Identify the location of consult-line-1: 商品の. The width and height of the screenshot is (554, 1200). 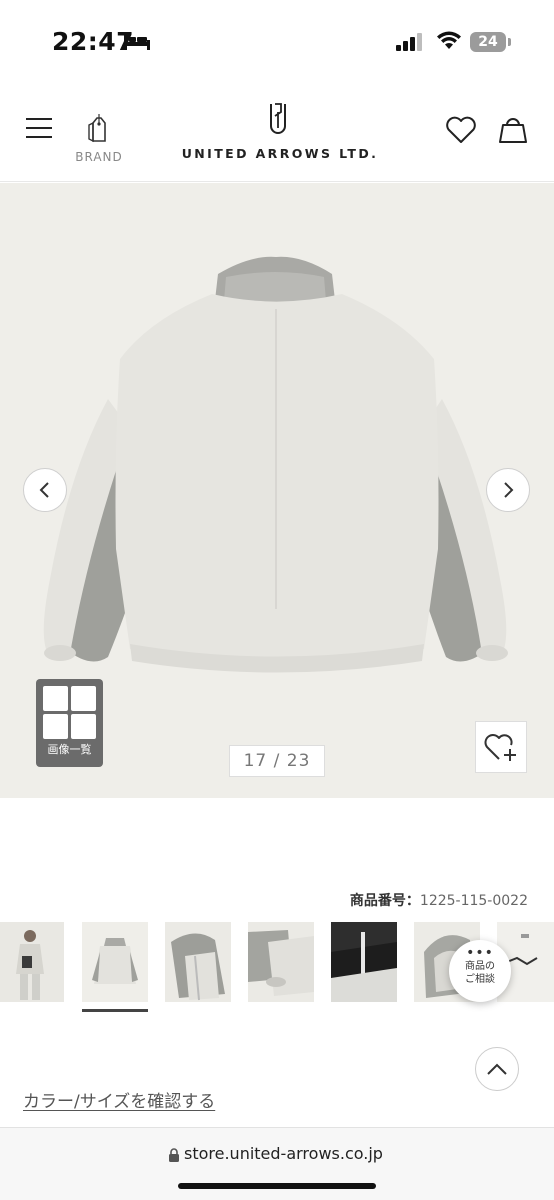
(480, 966).